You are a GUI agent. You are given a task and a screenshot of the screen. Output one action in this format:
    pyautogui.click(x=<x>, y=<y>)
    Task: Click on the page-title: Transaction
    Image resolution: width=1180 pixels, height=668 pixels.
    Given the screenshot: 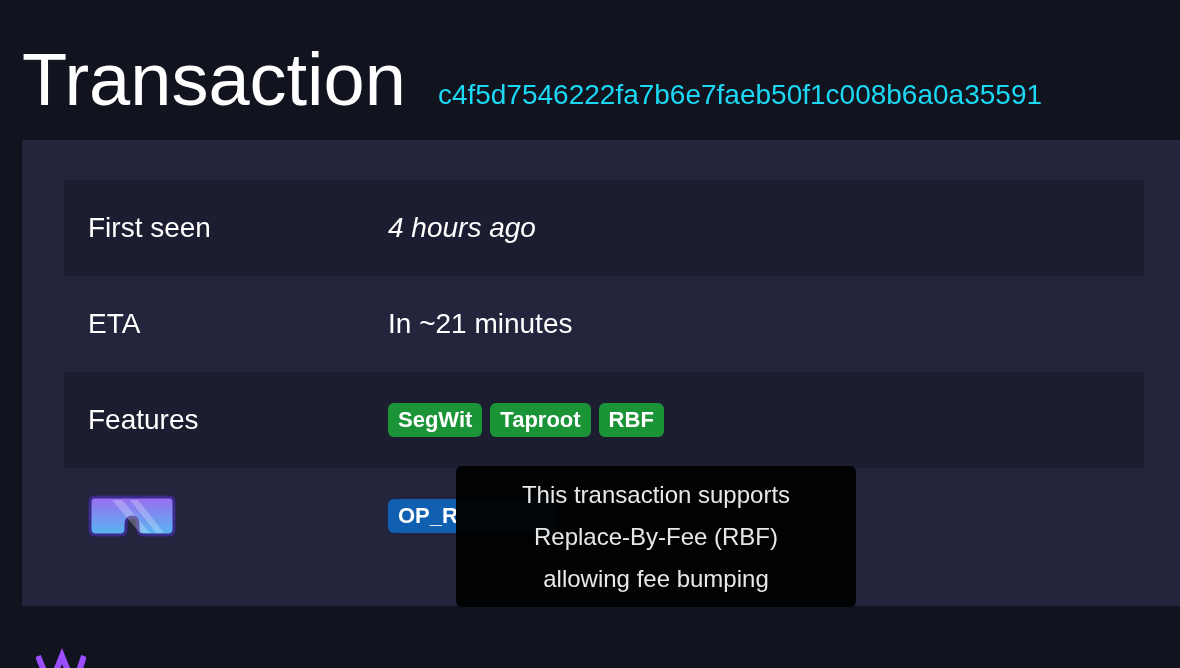 What is the action you would take?
    pyautogui.click(x=214, y=80)
    